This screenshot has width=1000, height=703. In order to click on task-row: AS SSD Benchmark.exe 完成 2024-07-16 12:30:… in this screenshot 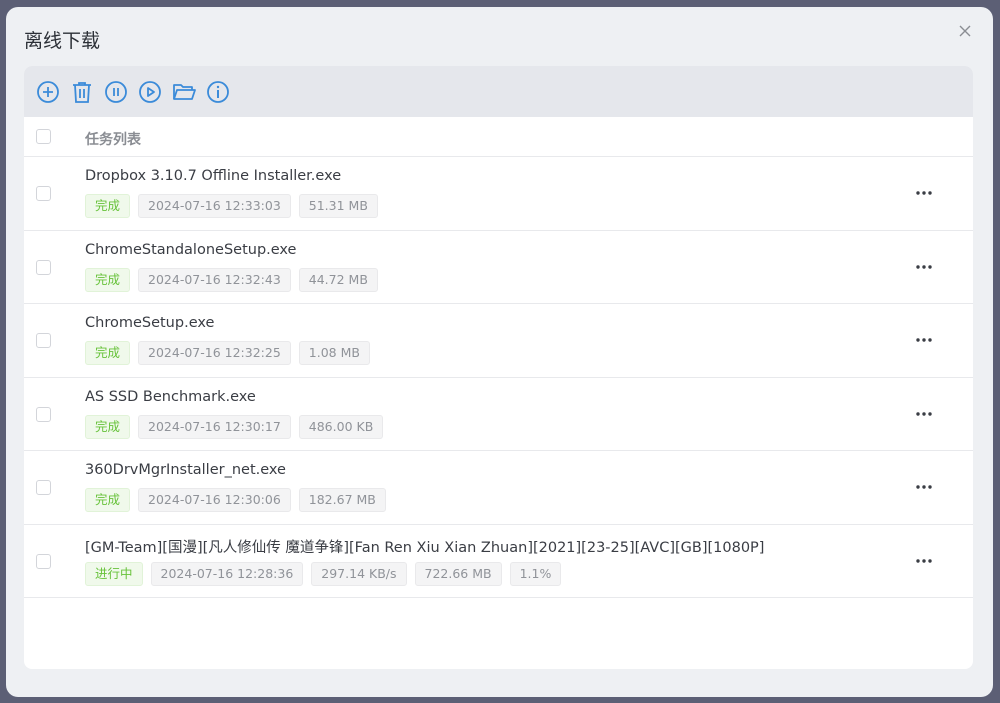, I will do `click(498, 414)`.